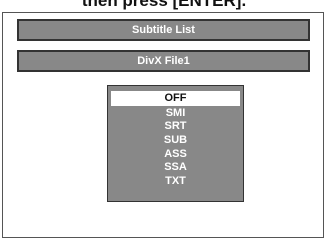 The image size is (328, 240). What do you see at coordinates (164, 5) in the screenshot?
I see `instruction-text: then press [ENTER].` at bounding box center [164, 5].